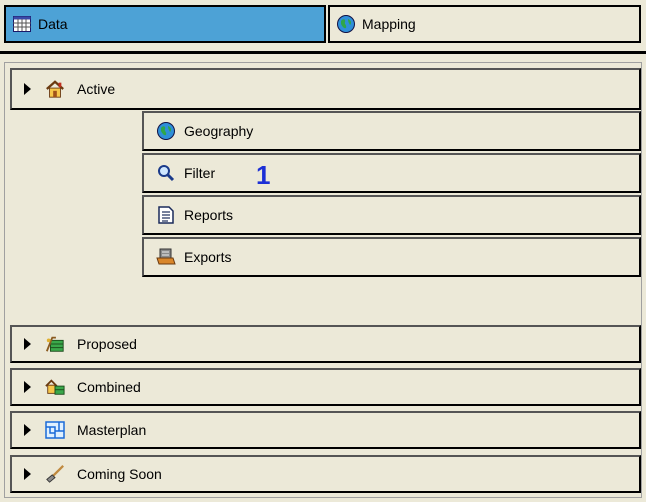 The width and height of the screenshot is (646, 502). Describe the element at coordinates (200, 173) in the screenshot. I see `subitem-filter-label: Filter` at that location.